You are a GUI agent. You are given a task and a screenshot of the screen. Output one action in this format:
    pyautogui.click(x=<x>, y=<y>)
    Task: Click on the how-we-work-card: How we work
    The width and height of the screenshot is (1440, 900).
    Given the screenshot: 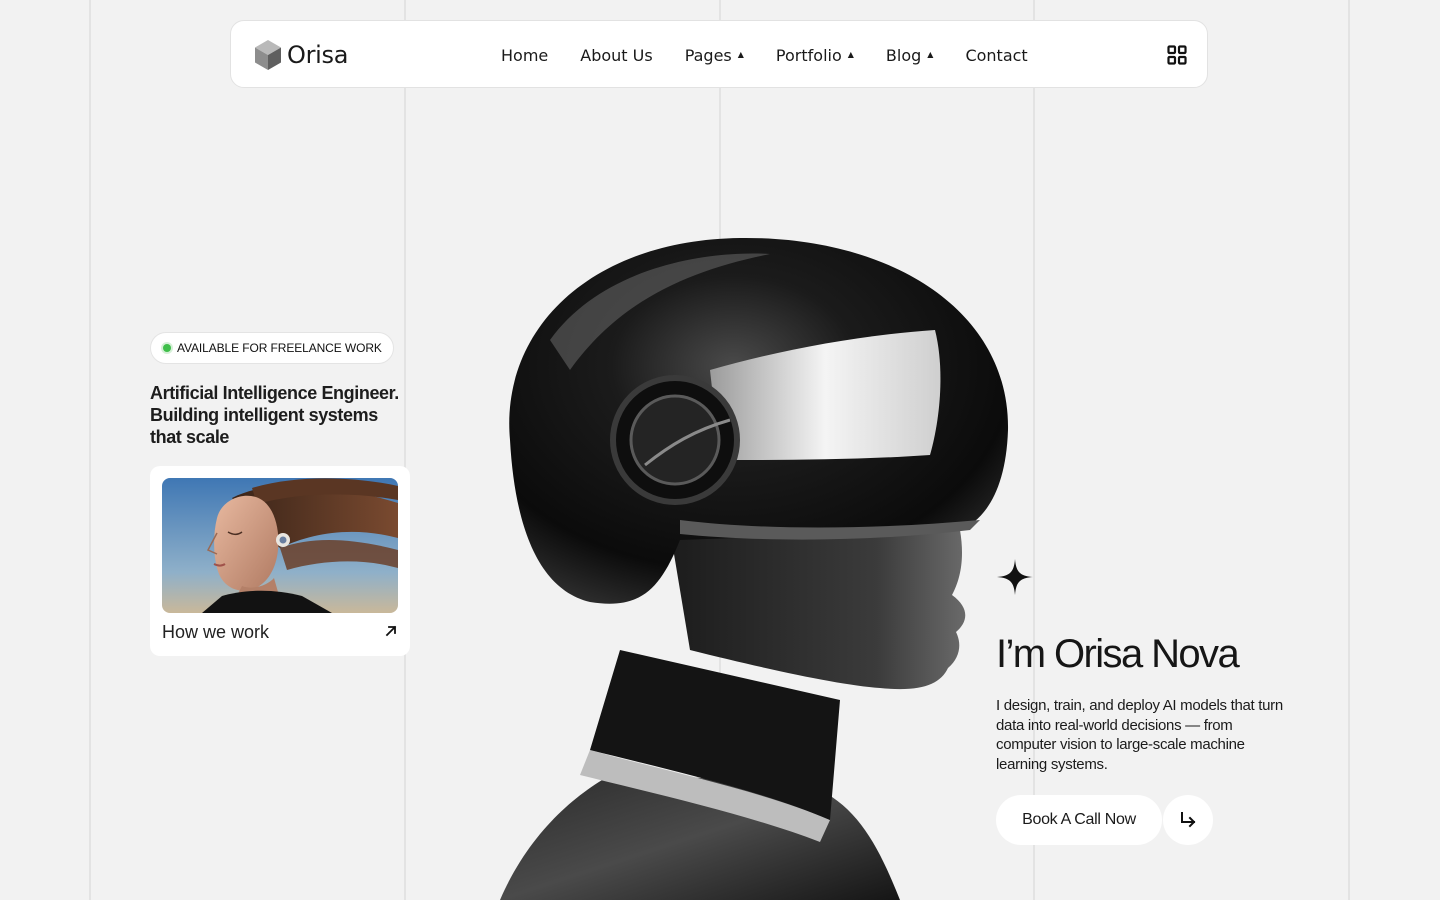 What is the action you would take?
    pyautogui.click(x=280, y=561)
    